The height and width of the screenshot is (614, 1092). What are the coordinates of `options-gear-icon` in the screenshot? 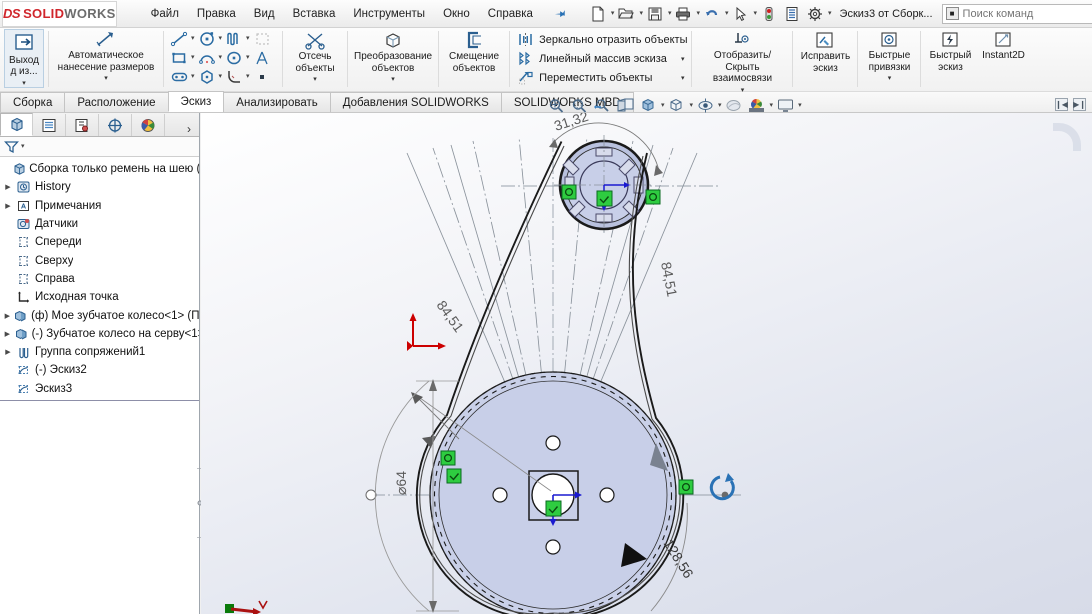 It's located at (815, 14).